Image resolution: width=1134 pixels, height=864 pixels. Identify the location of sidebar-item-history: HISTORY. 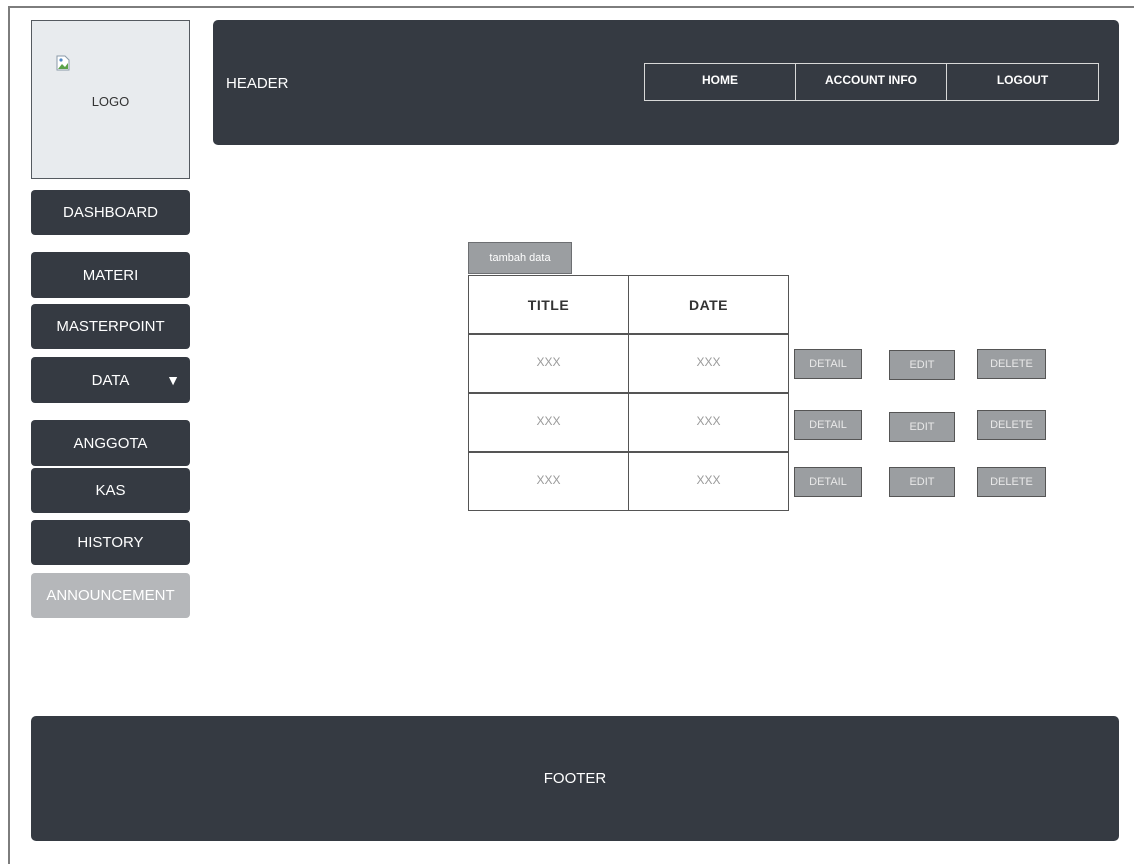
(110, 542).